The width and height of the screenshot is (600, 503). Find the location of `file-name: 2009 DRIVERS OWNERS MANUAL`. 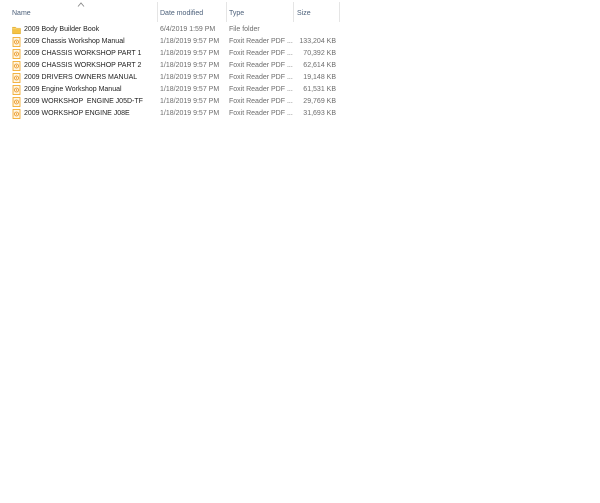

file-name: 2009 DRIVERS OWNERS MANUAL is located at coordinates (81, 77).